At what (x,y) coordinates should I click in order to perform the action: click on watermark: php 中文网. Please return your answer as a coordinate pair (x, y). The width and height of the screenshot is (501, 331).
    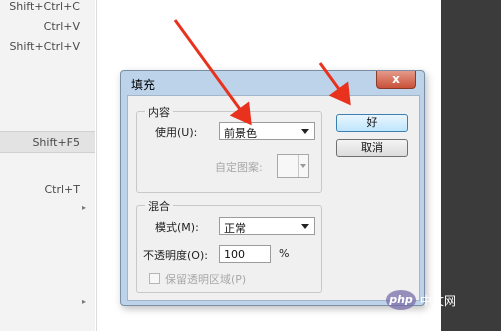
    Looking at the image, I should click on (421, 300).